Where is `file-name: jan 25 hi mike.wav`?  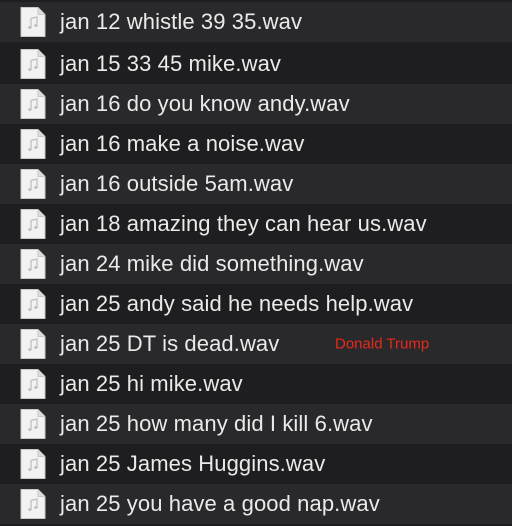 file-name: jan 25 hi mike.wav is located at coordinates (151, 383).